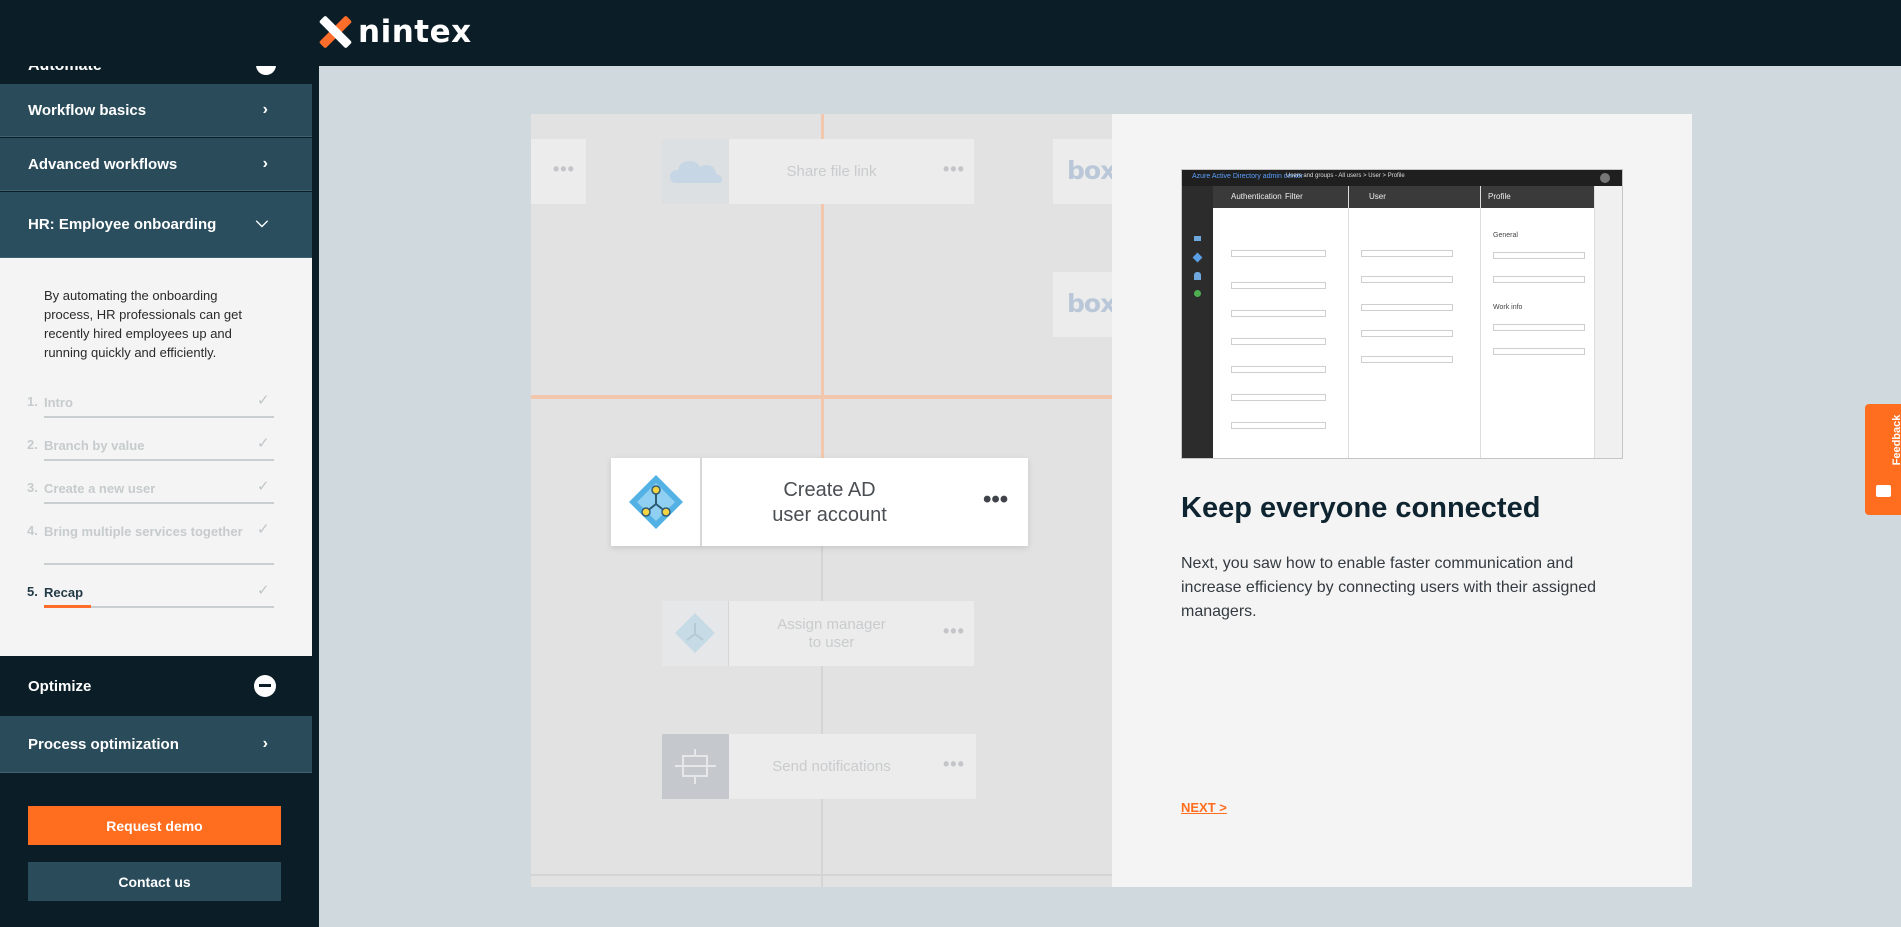 The width and height of the screenshot is (1901, 927). I want to click on sidebar-section-automate: Automate, so click(156, 75).